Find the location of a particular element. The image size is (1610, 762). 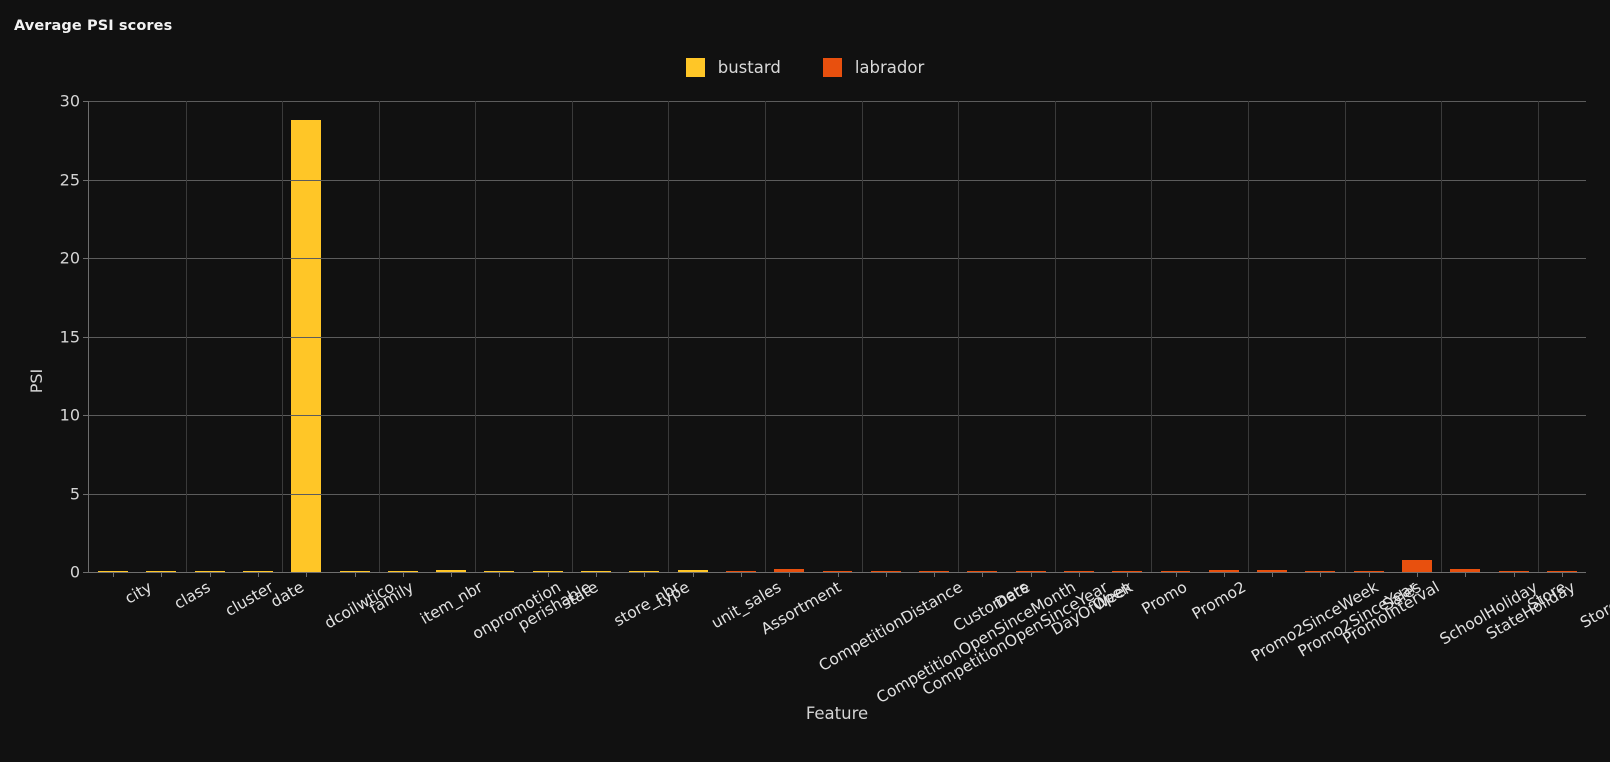

x-tick-label: StoreType is located at coordinates (1593, 605).